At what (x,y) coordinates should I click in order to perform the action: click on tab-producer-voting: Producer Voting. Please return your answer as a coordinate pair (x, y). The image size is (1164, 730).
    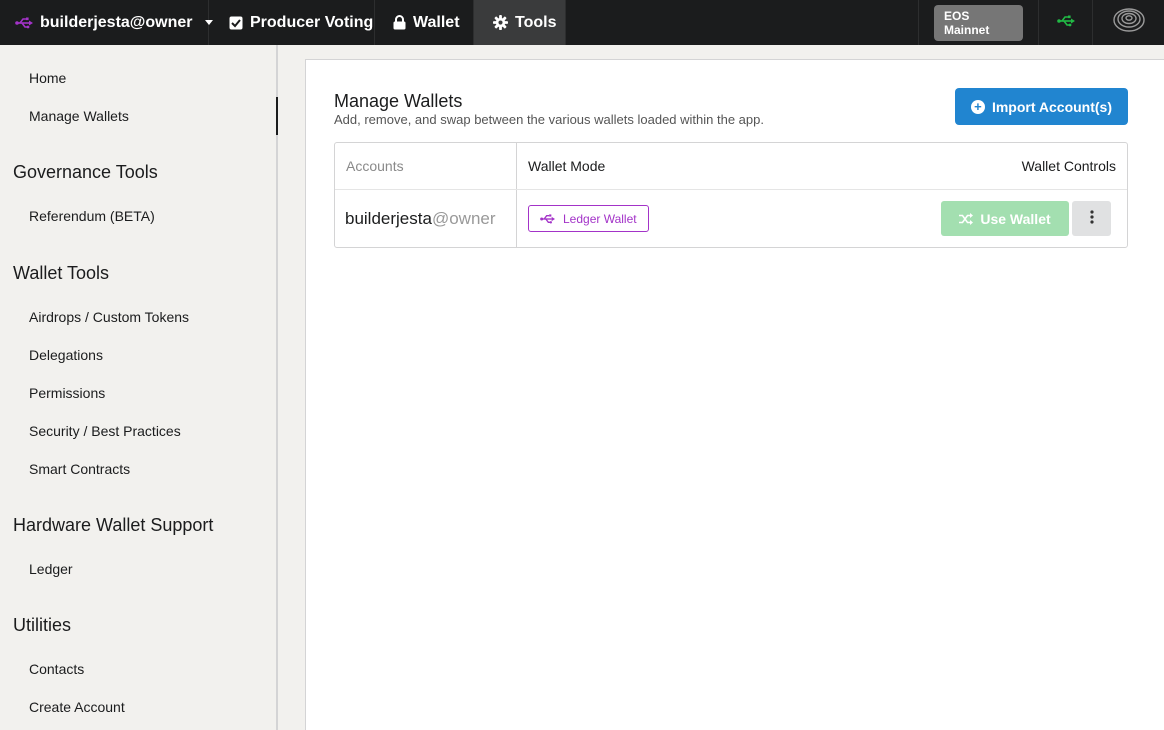
    Looking at the image, I should click on (292, 22).